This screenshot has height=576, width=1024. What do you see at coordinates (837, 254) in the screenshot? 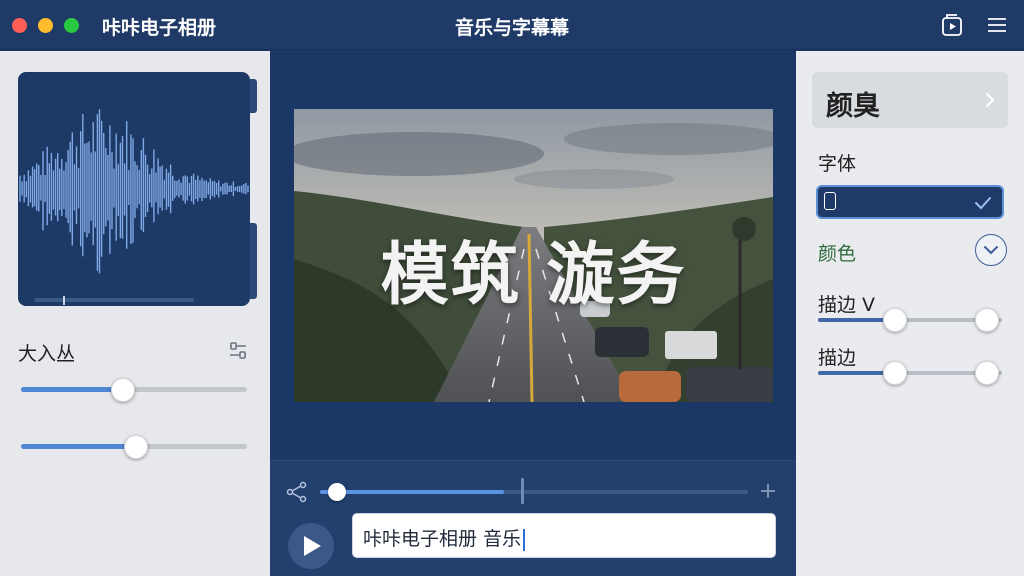
I see `color-label: 颜色` at bounding box center [837, 254].